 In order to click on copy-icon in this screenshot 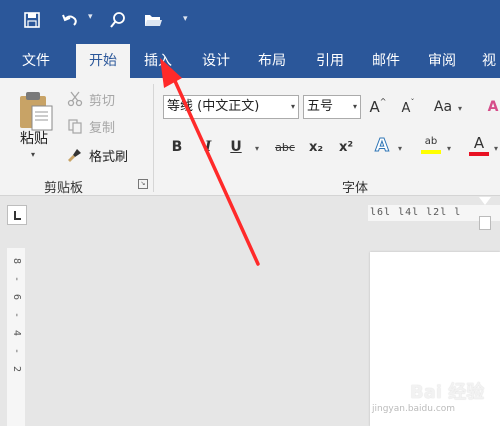, I will do `click(75, 126)`.